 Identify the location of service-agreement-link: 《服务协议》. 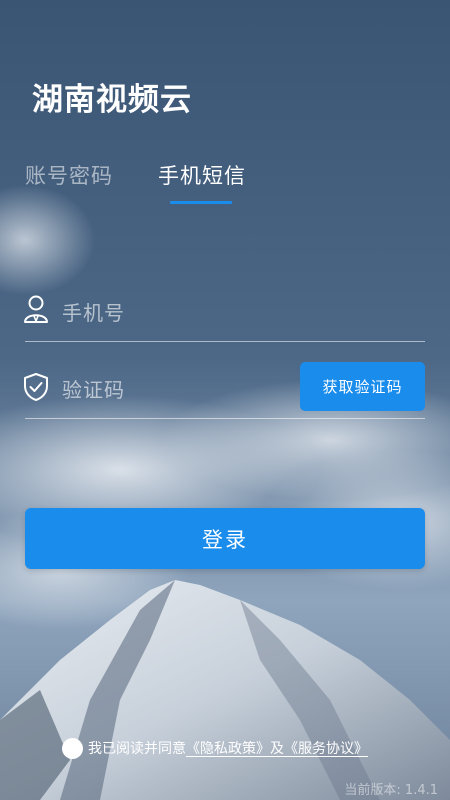
(326, 748).